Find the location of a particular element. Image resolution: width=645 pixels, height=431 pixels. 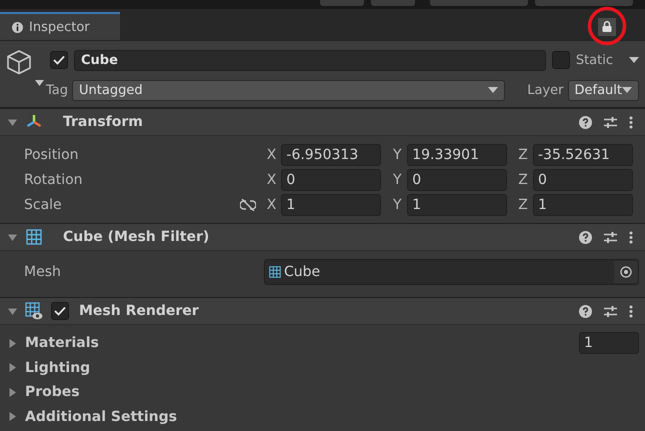

number-field: -6.950313 is located at coordinates (331, 155).